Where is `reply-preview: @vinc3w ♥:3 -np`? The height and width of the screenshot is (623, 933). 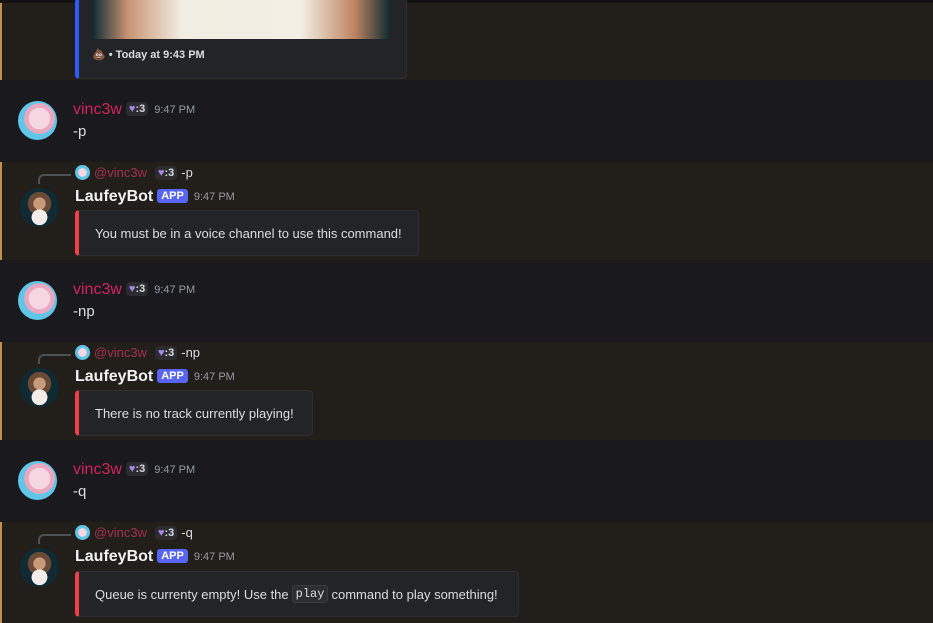 reply-preview: @vinc3w ♥:3 -np is located at coordinates (137, 352).